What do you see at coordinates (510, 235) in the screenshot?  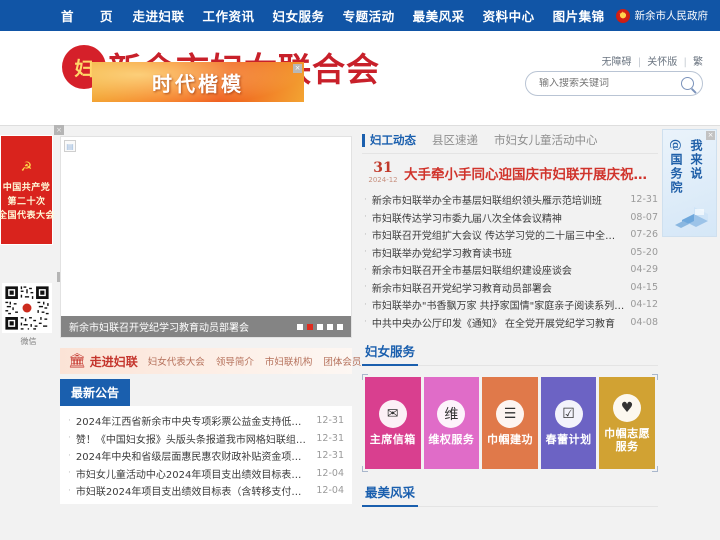 I see `list-item: · 市妇联召开党组扩大会议 传达学习党的二十届三中全会精神 07-26` at bounding box center [510, 235].